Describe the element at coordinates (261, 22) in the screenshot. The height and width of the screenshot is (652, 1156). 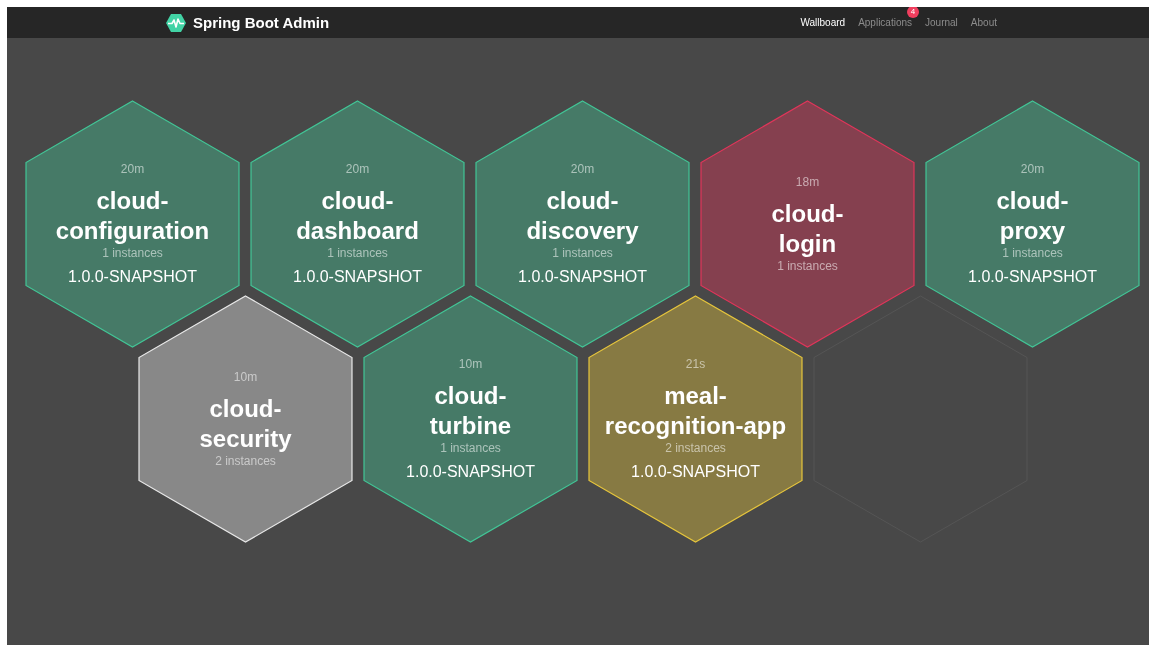
I see `brand-title: Spring Boot Admin` at that location.